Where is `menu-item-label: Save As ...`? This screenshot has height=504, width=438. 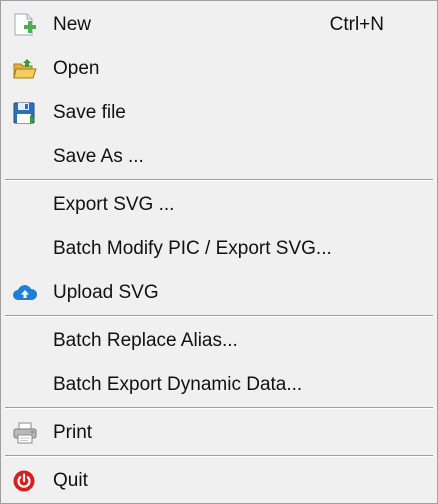
menu-item-label: Save As ... is located at coordinates (98, 156).